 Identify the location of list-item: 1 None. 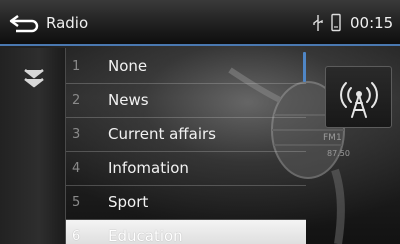
(186, 67).